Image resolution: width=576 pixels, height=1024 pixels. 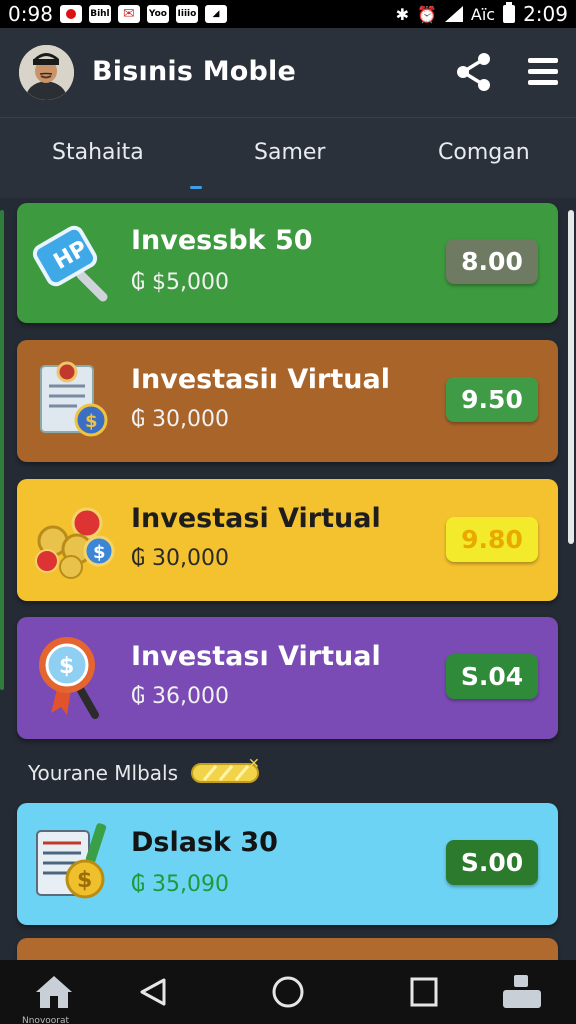 What do you see at coordinates (289, 152) in the screenshot?
I see `tab-samer: Samer` at bounding box center [289, 152].